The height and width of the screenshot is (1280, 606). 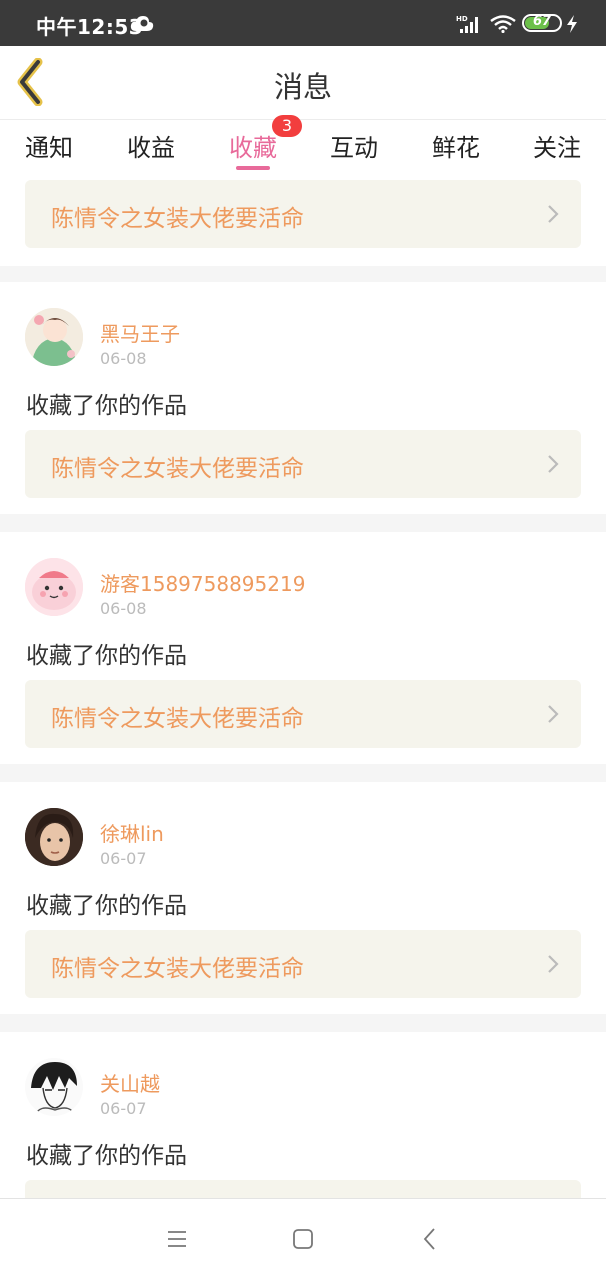 What do you see at coordinates (302, 87) in the screenshot?
I see `page-title: 消息` at bounding box center [302, 87].